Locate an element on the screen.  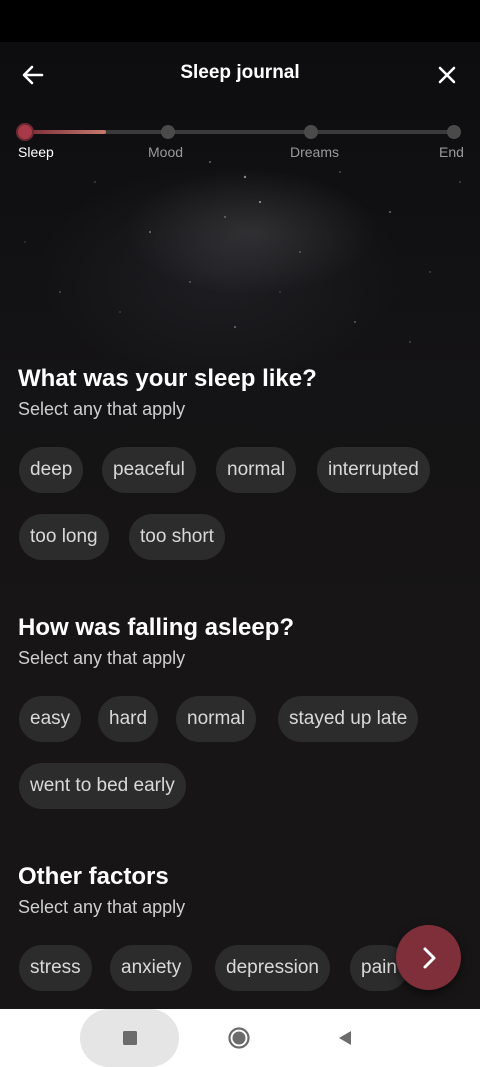
square-icon is located at coordinates (129, 1038).